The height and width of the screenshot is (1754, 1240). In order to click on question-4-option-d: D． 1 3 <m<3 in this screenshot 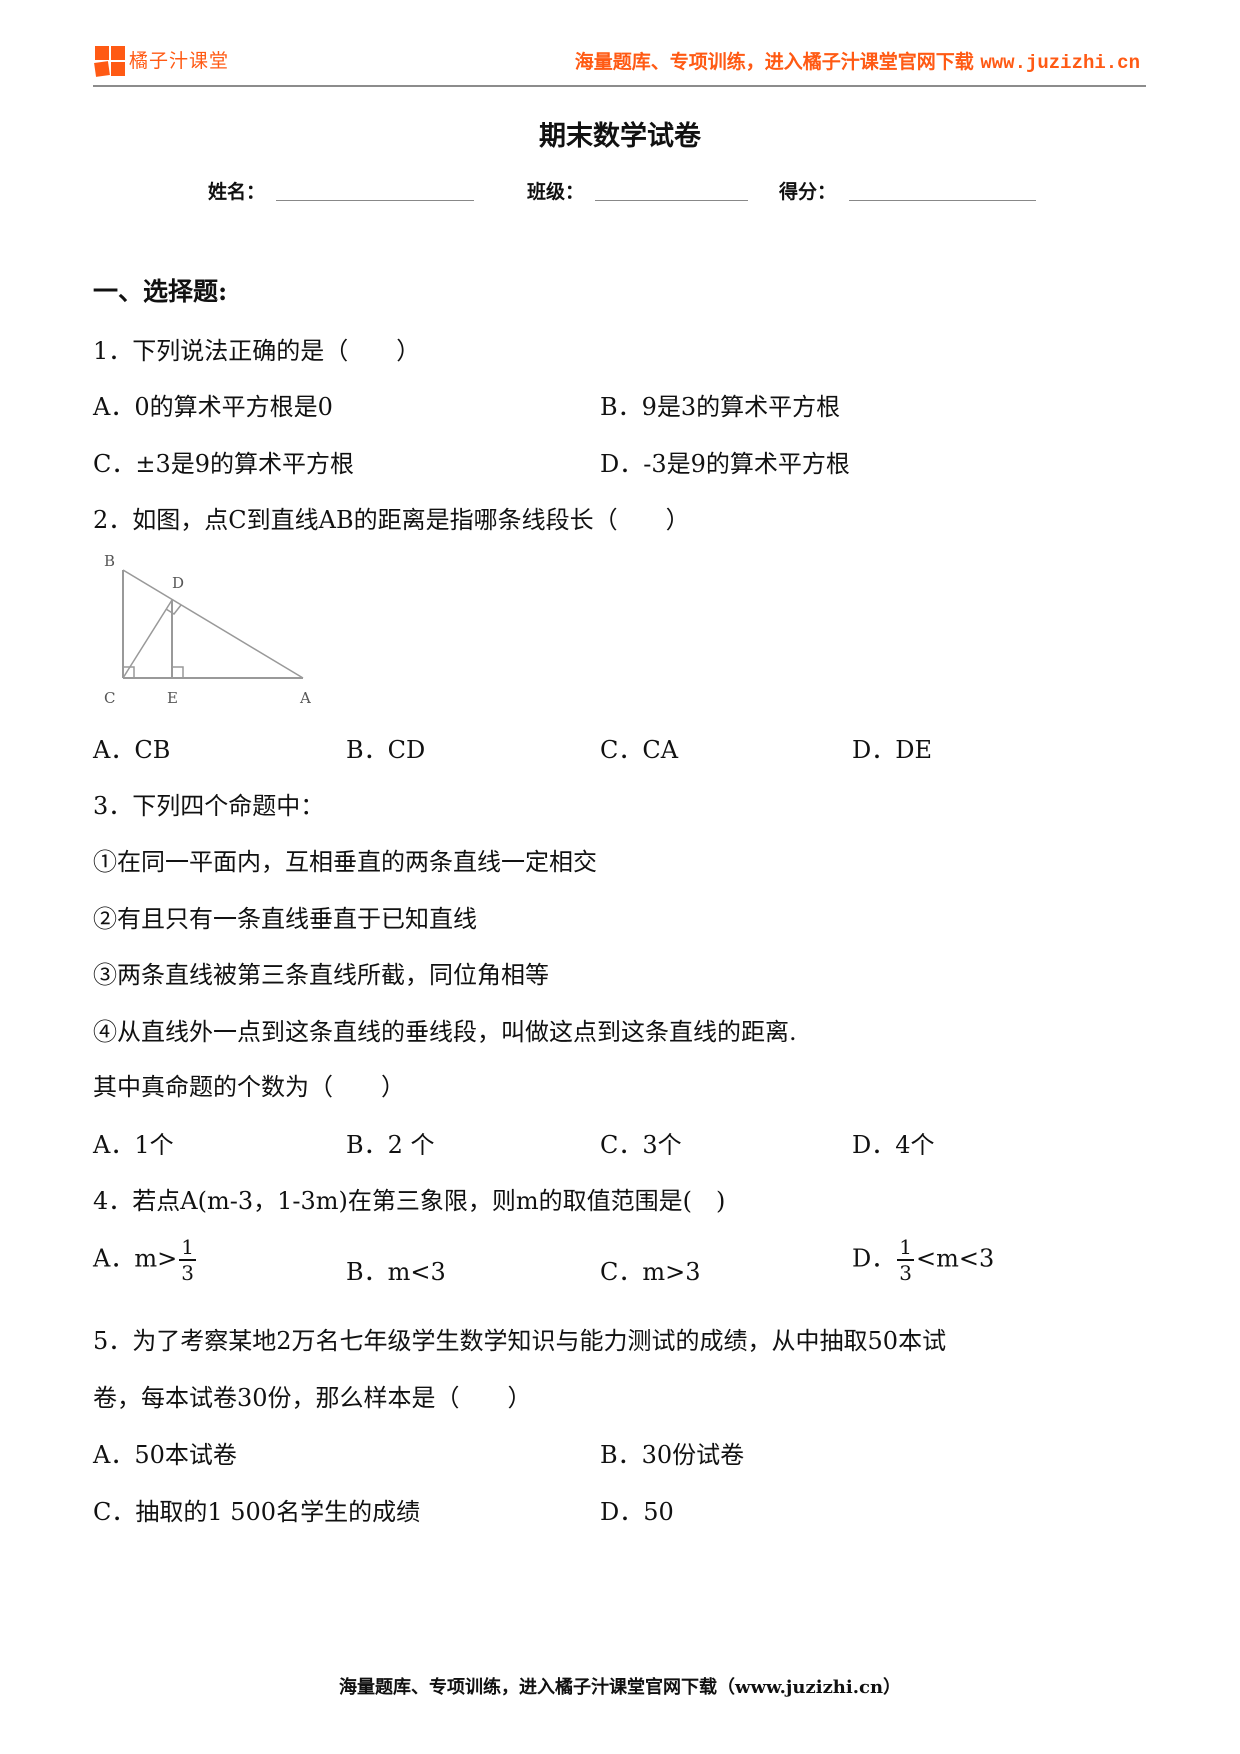, I will do `click(923, 1260)`.